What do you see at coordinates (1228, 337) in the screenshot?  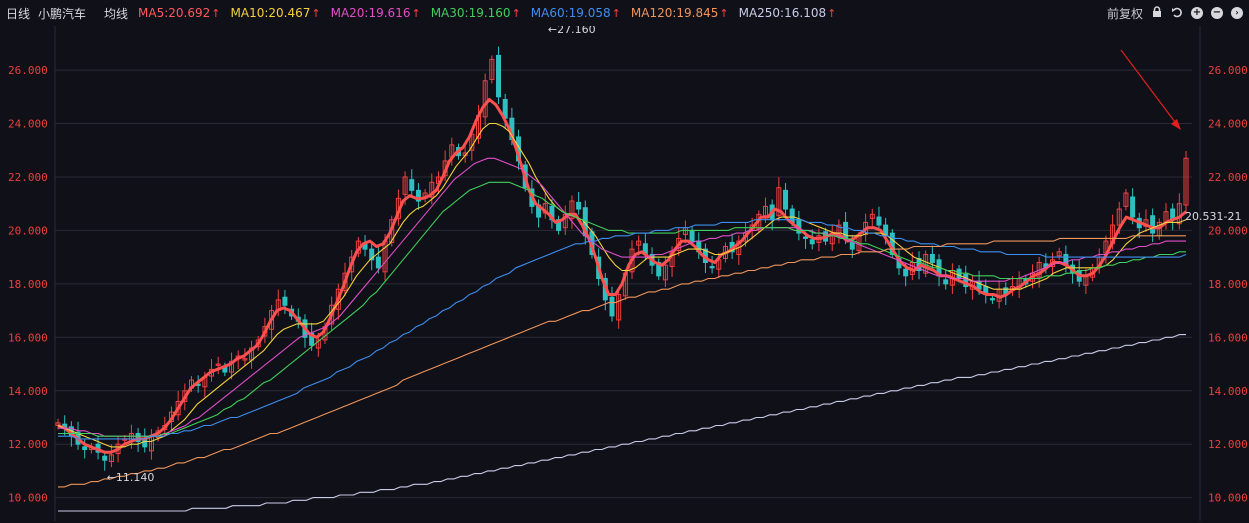 I see `right-tick-label: 16.000` at bounding box center [1228, 337].